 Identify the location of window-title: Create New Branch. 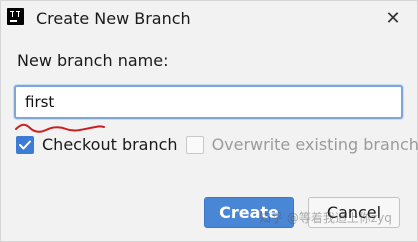
(113, 18).